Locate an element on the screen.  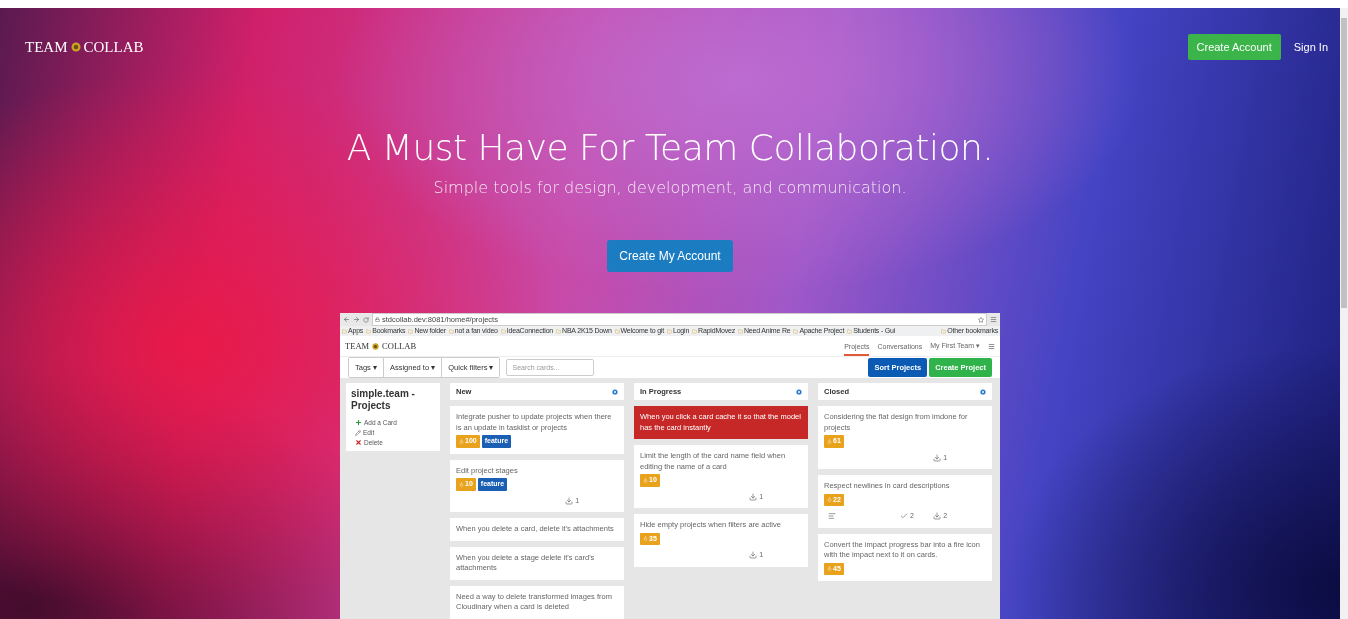
check-icon is located at coordinates (904, 516).